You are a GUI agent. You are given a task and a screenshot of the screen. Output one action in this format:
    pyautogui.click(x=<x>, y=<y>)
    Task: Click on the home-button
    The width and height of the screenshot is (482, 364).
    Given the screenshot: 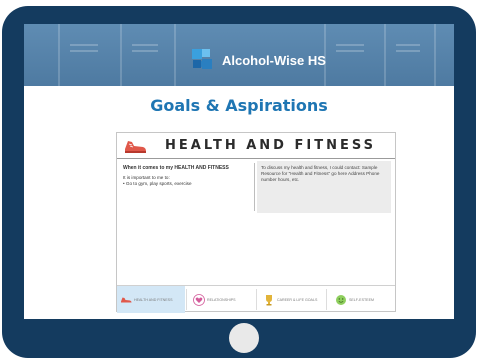 What is the action you would take?
    pyautogui.click(x=244, y=338)
    